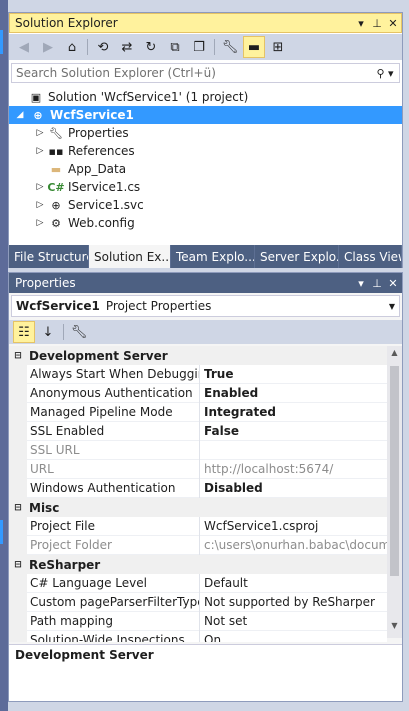  I want to click on tree-item-label: Web.config, so click(101, 223).